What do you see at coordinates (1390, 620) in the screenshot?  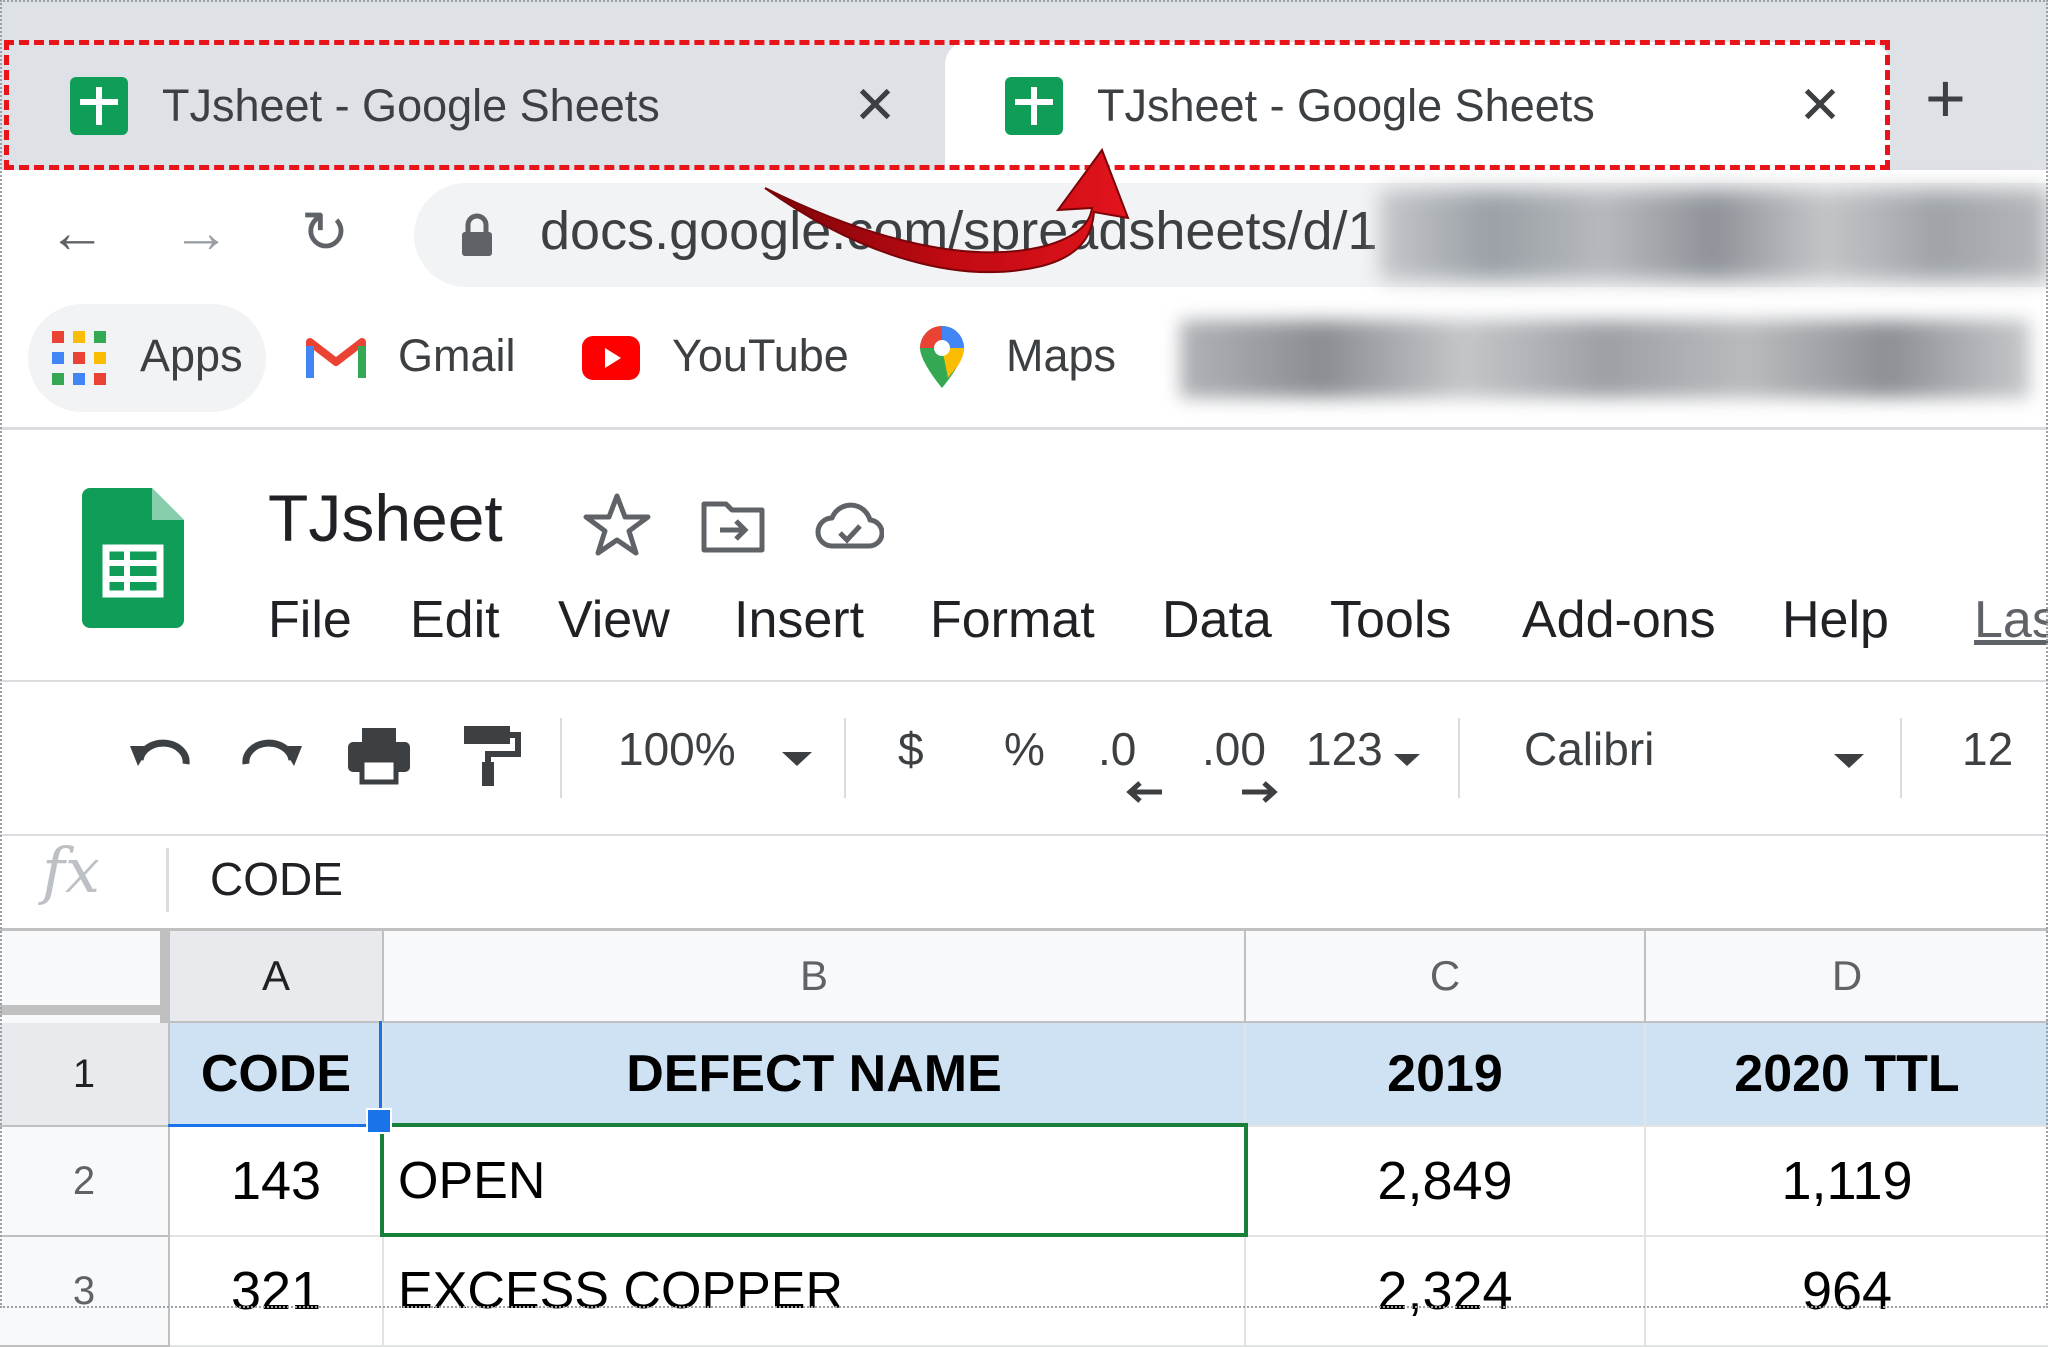 I see `menu-tools: Tools` at bounding box center [1390, 620].